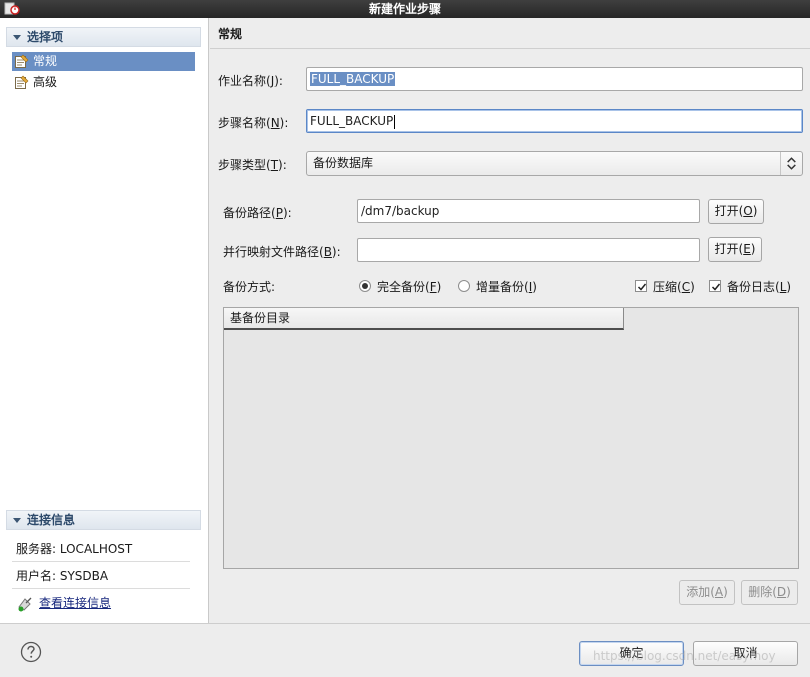 This screenshot has width=810, height=677. I want to click on backup-mode-label: 备份方式:, so click(249, 287).